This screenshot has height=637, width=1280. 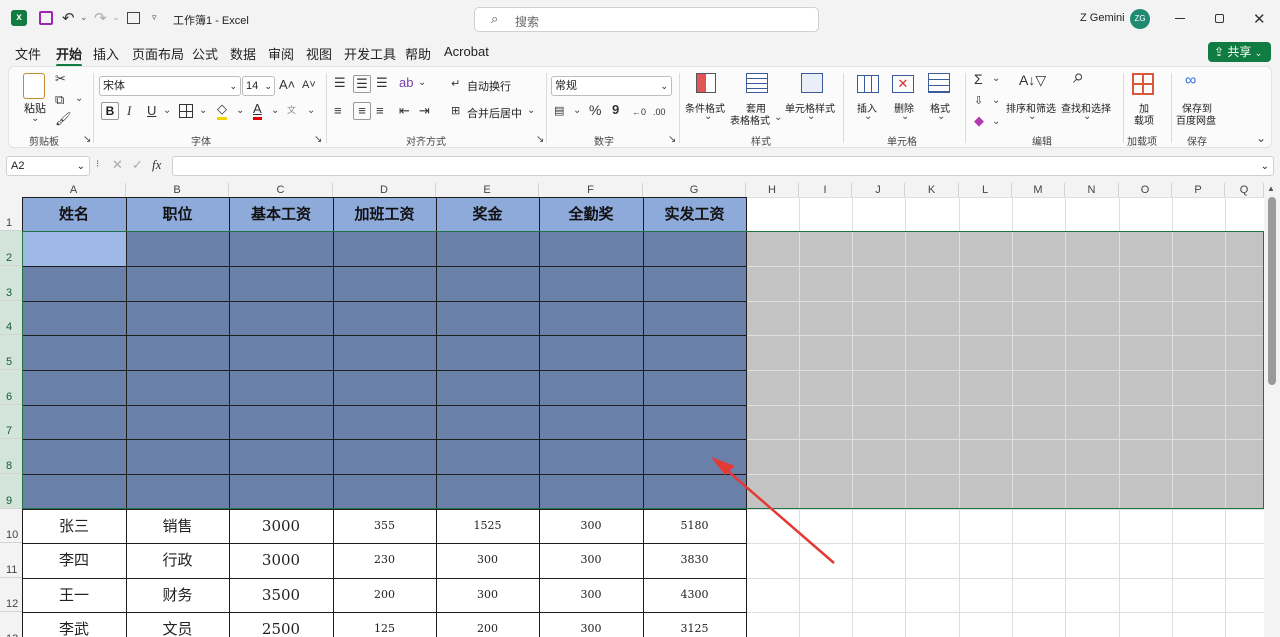 What do you see at coordinates (772, 190) in the screenshot?
I see `column-header-H: H` at bounding box center [772, 190].